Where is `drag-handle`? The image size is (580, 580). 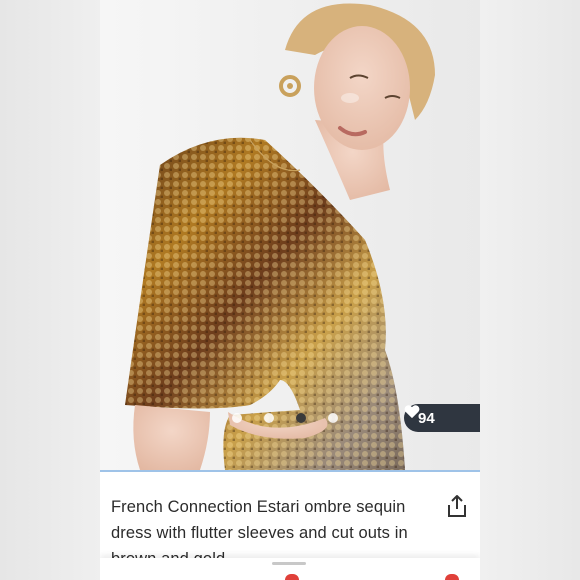 drag-handle is located at coordinates (289, 563).